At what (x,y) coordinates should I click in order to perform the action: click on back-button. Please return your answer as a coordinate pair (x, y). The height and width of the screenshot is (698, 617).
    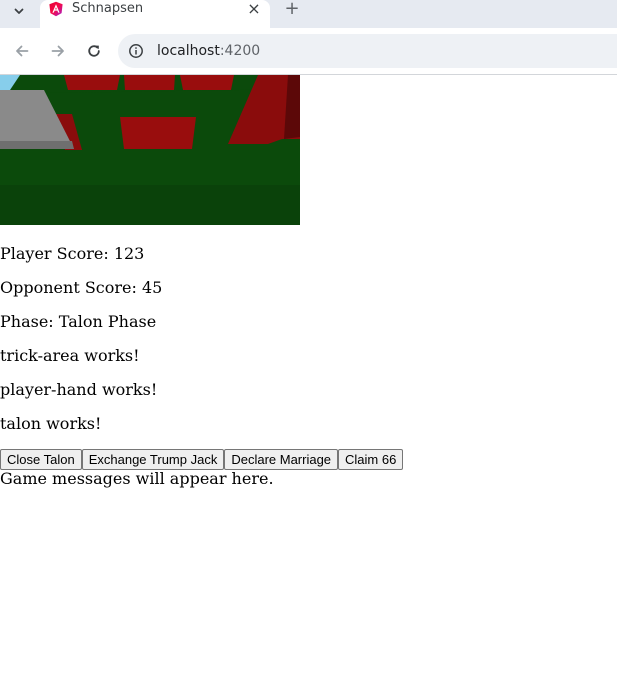
    Looking at the image, I should click on (22, 51).